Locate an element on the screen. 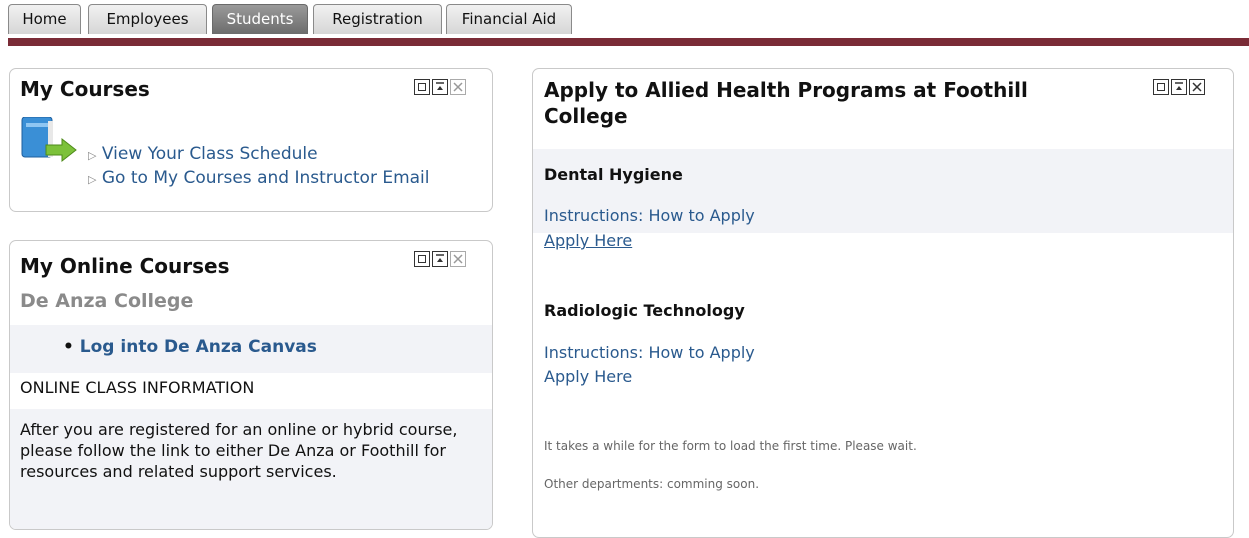 This screenshot has width=1249, height=538. dental-apply-link: Apply Here is located at coordinates (588, 240).